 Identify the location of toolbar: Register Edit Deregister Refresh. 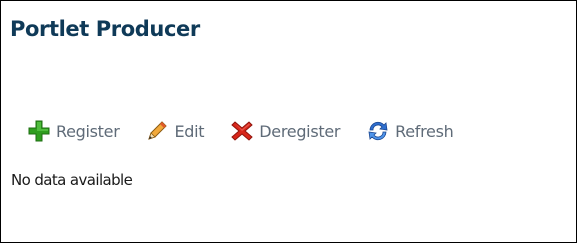
(240, 131).